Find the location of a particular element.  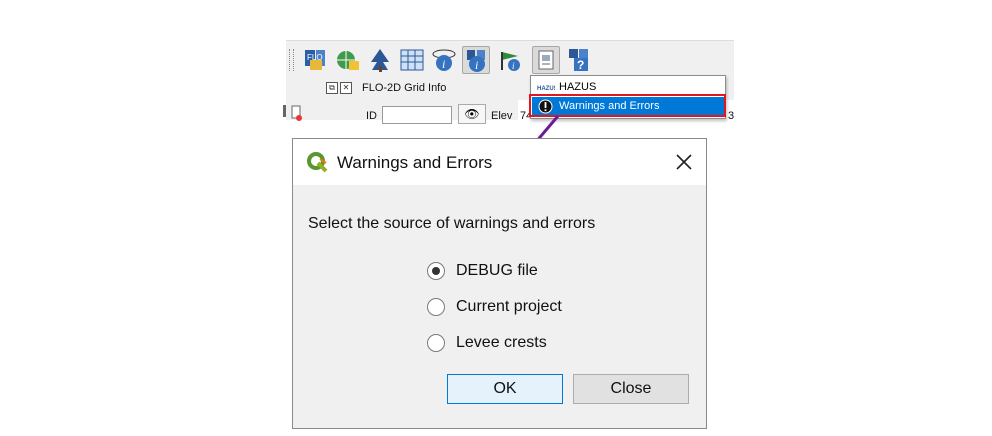

right-fragment: 3 is located at coordinates (731, 116).